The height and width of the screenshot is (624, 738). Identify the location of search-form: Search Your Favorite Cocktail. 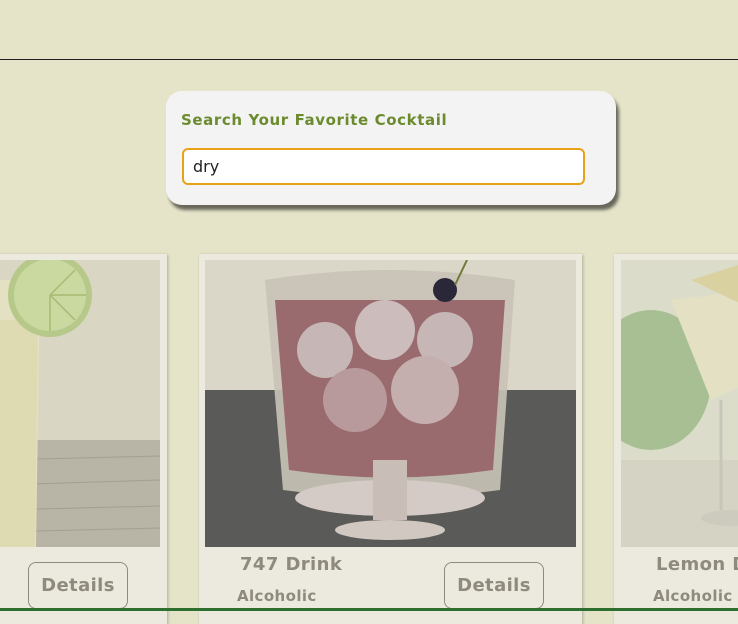
(391, 148).